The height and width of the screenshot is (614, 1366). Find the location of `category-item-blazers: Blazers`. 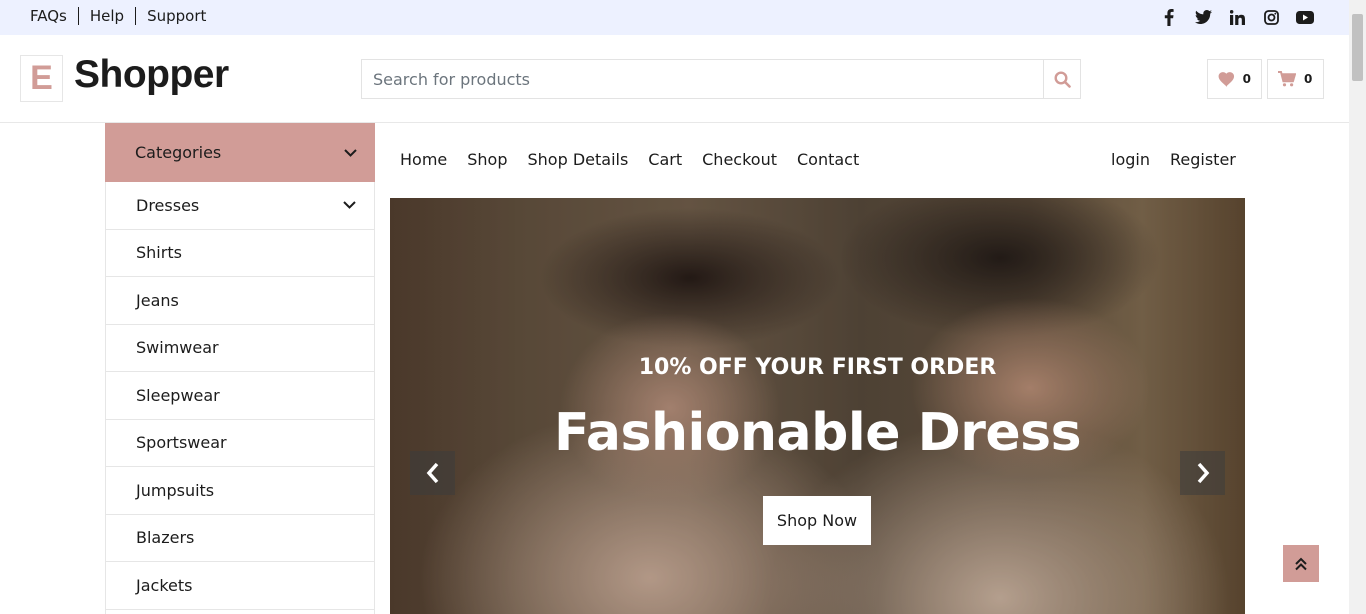

category-item-blazers: Blazers is located at coordinates (240, 538).